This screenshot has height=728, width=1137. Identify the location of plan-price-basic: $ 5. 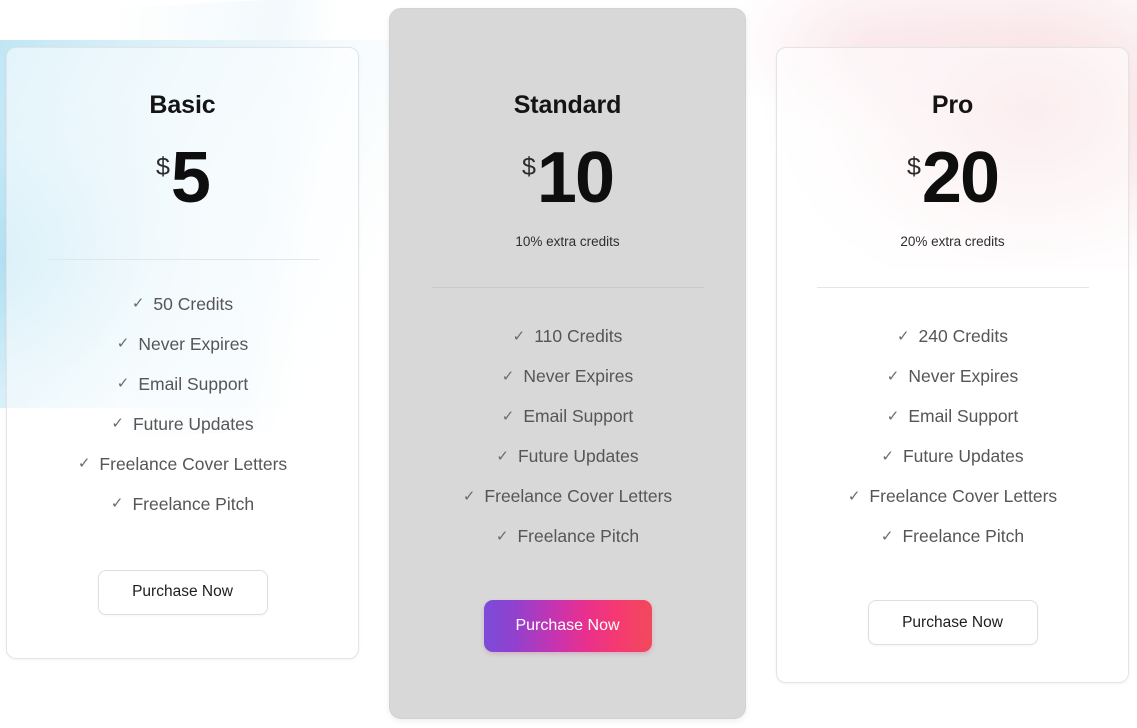
(183, 178).